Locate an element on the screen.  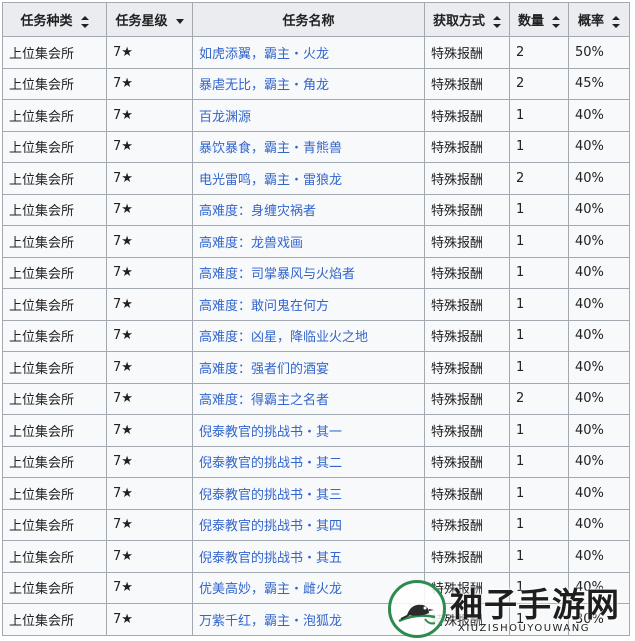
table-row: 上位集会所 7★ 高难度：得霸主之名者 特殊报酬 2 40% is located at coordinates (316, 398).